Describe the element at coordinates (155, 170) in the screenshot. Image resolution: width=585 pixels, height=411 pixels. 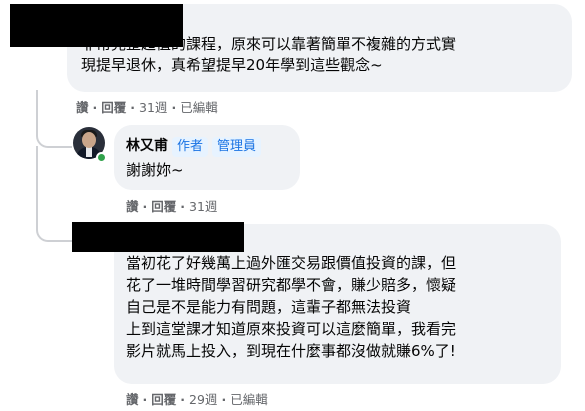
I see `reply-text: 謝謝妳~` at that location.